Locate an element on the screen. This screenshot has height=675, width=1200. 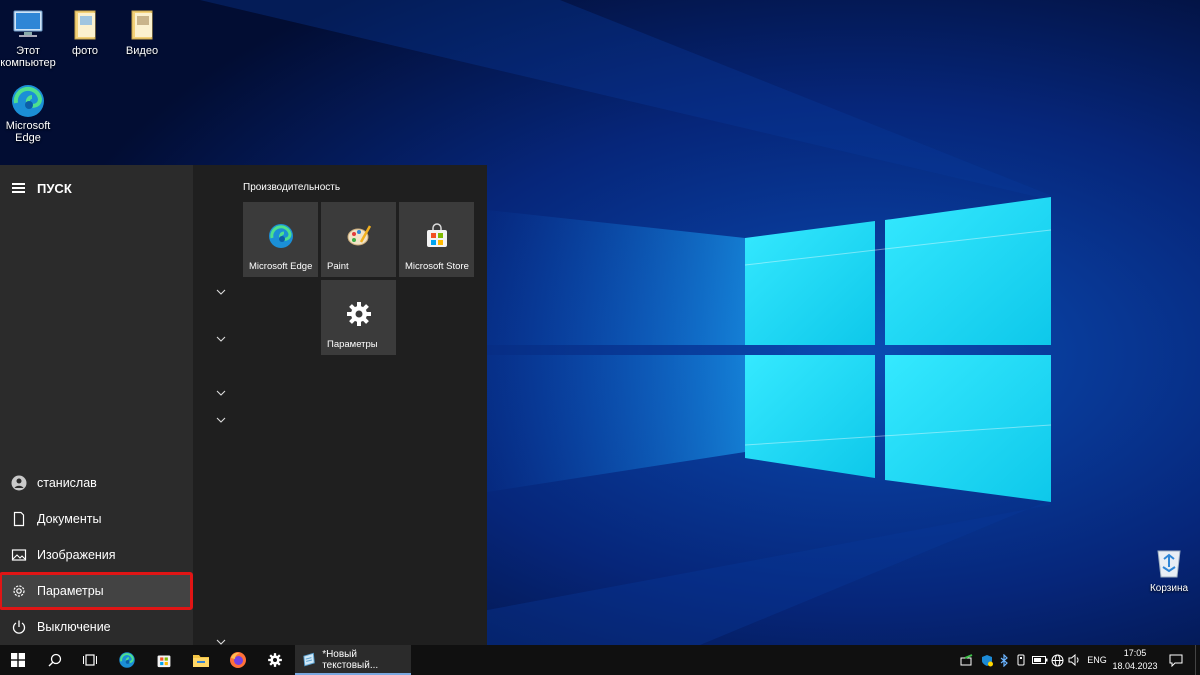
rail-item-label: Выключение is located at coordinates (74, 627).